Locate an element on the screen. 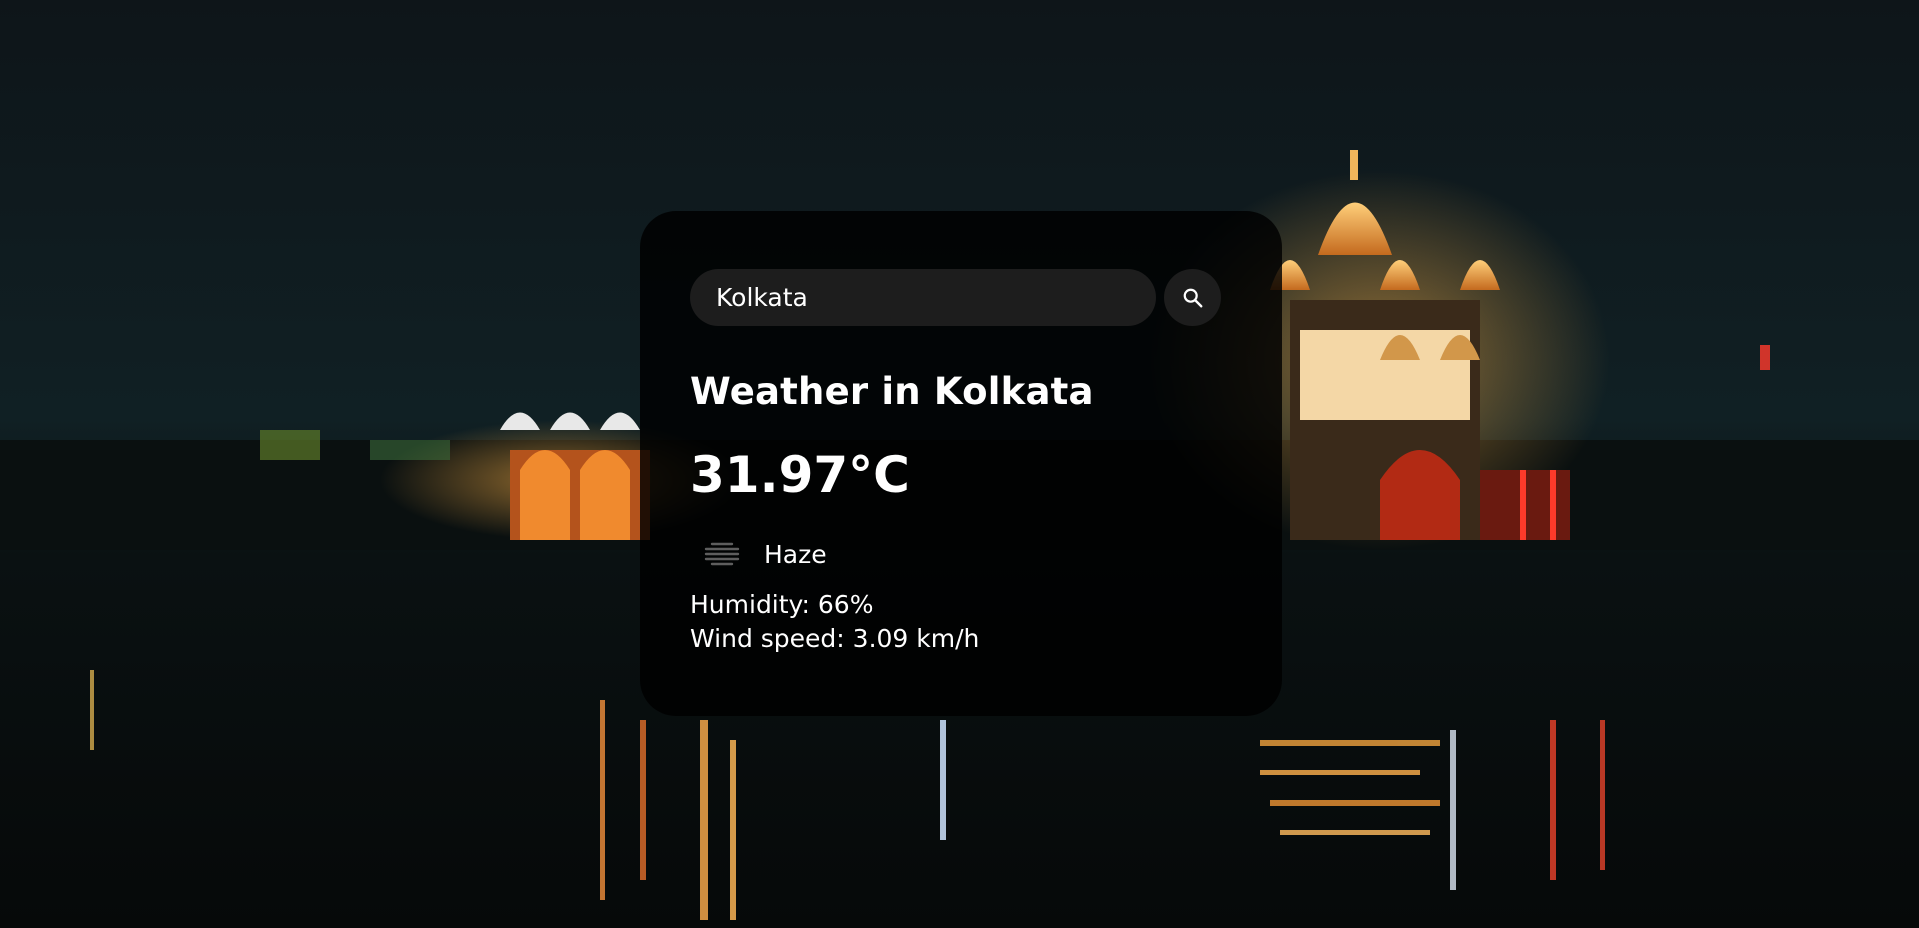 This screenshot has width=1919, height=928. description-row: Haze is located at coordinates (961, 554).